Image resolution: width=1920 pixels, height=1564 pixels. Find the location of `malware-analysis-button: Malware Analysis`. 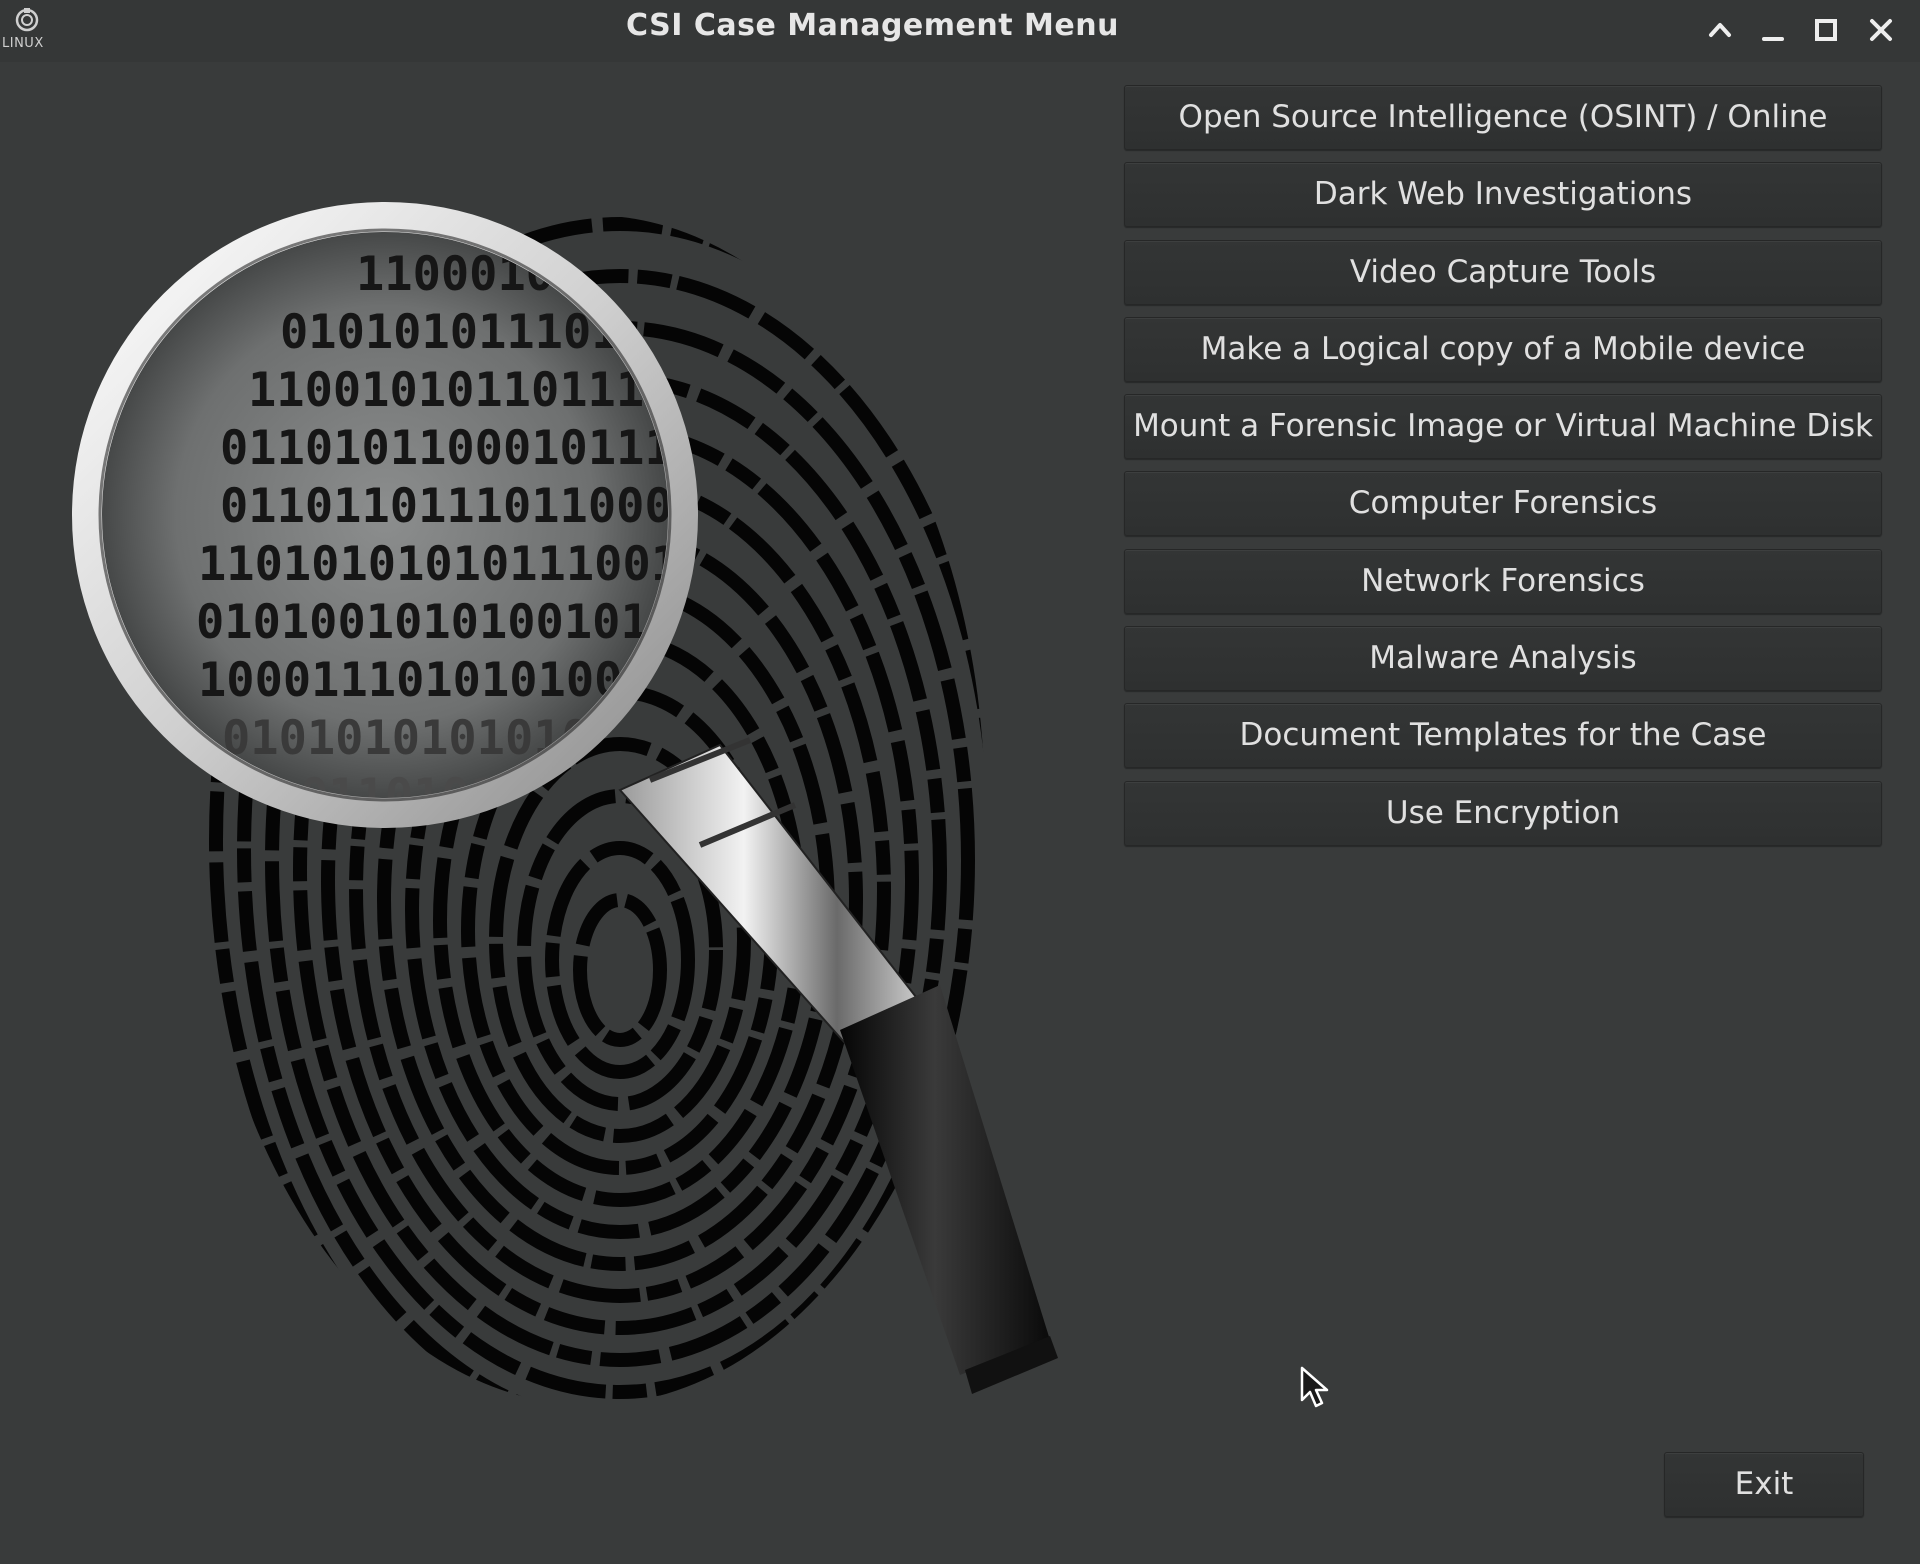

malware-analysis-button: Malware Analysis is located at coordinates (1503, 659).